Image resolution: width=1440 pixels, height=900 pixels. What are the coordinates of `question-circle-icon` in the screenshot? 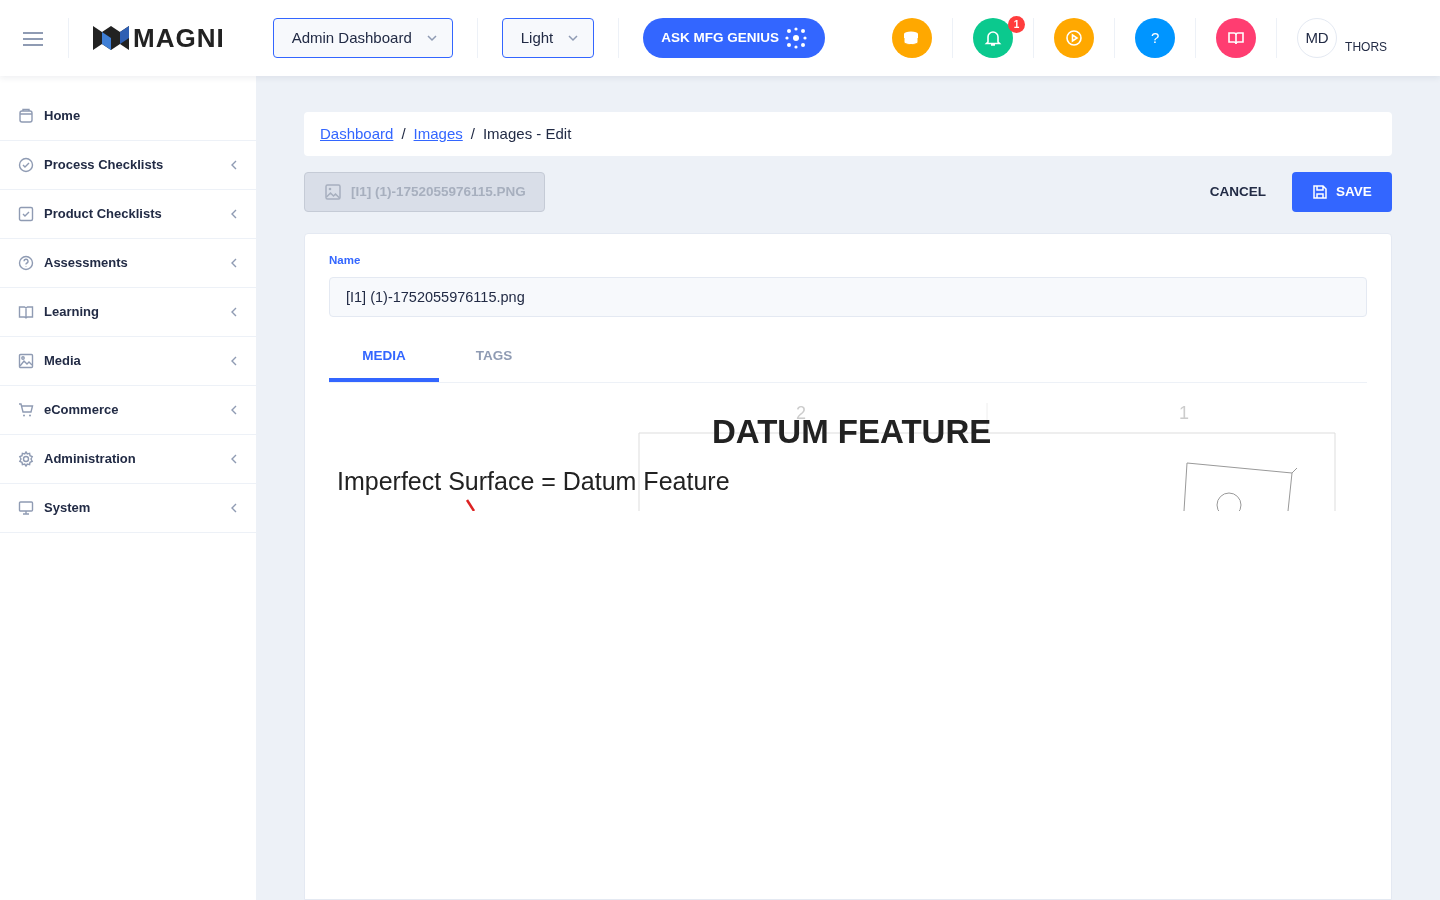 It's located at (26, 263).